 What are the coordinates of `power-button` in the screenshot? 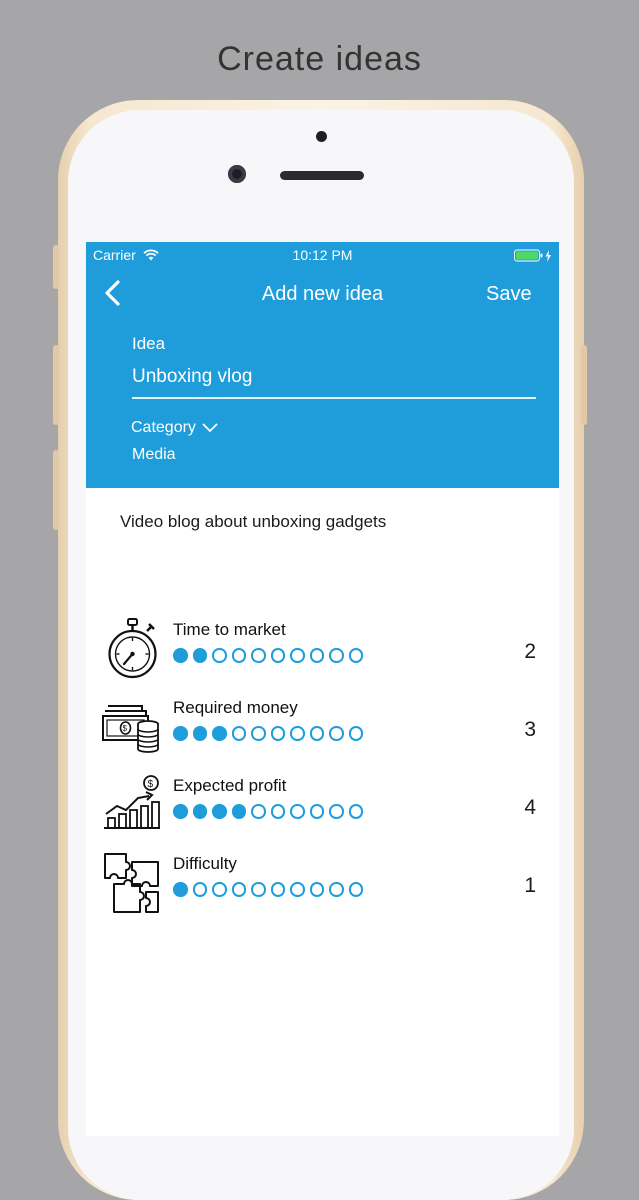 It's located at (584, 385).